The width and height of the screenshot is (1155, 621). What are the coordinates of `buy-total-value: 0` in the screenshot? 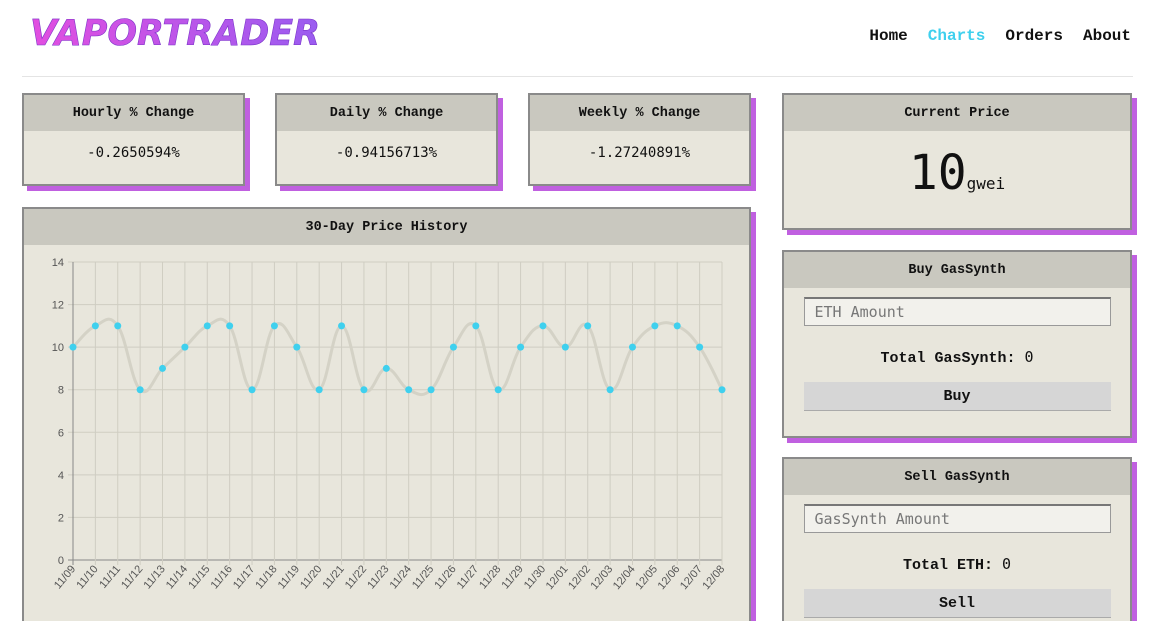 It's located at (1029, 357).